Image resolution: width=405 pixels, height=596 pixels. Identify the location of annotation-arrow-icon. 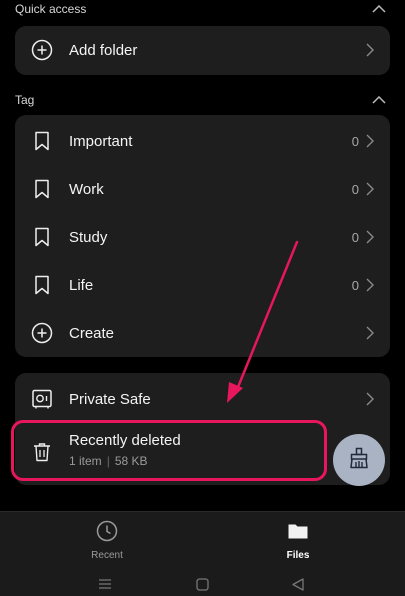
(263, 321).